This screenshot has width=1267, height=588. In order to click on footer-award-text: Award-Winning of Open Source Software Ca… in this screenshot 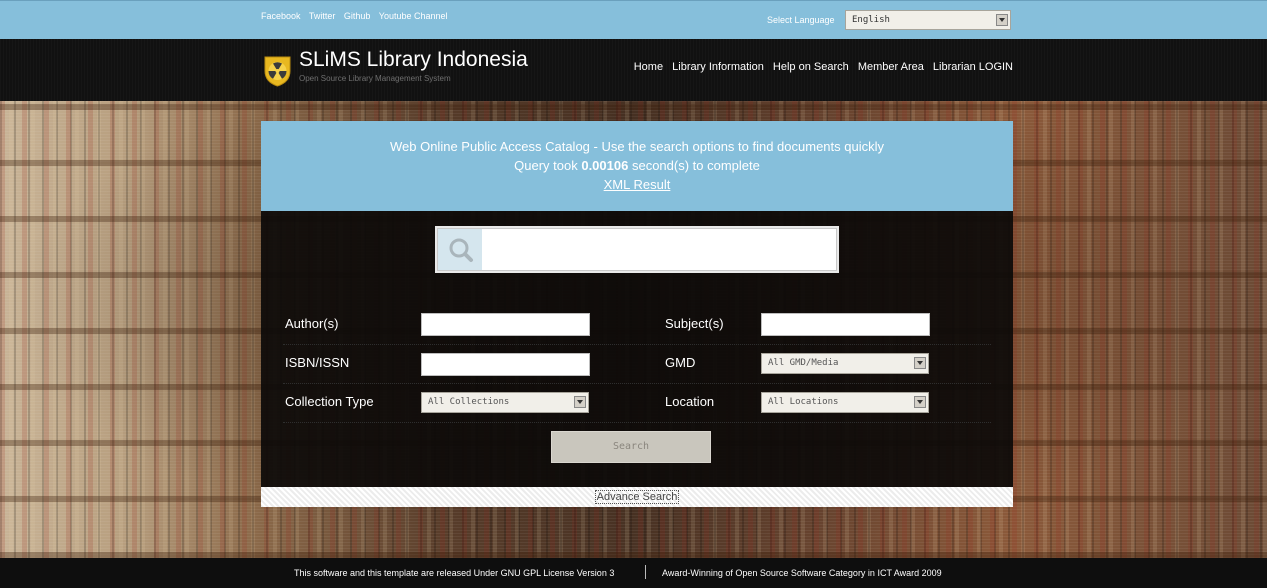, I will do `click(802, 573)`.